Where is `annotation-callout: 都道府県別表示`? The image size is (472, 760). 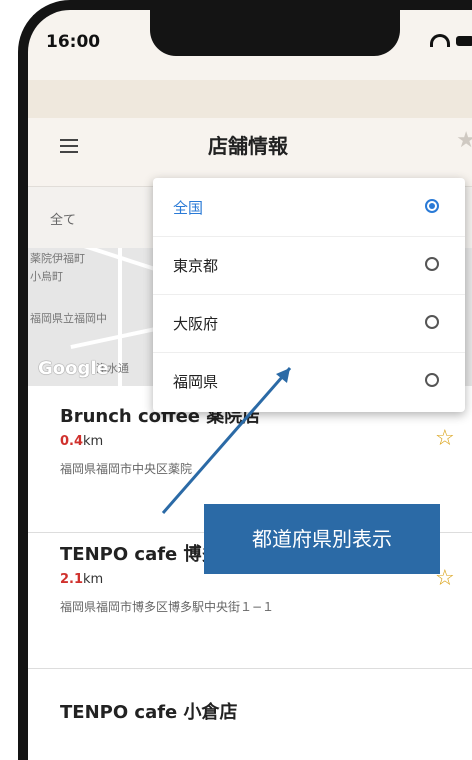 annotation-callout: 都道府県別表示 is located at coordinates (322, 539).